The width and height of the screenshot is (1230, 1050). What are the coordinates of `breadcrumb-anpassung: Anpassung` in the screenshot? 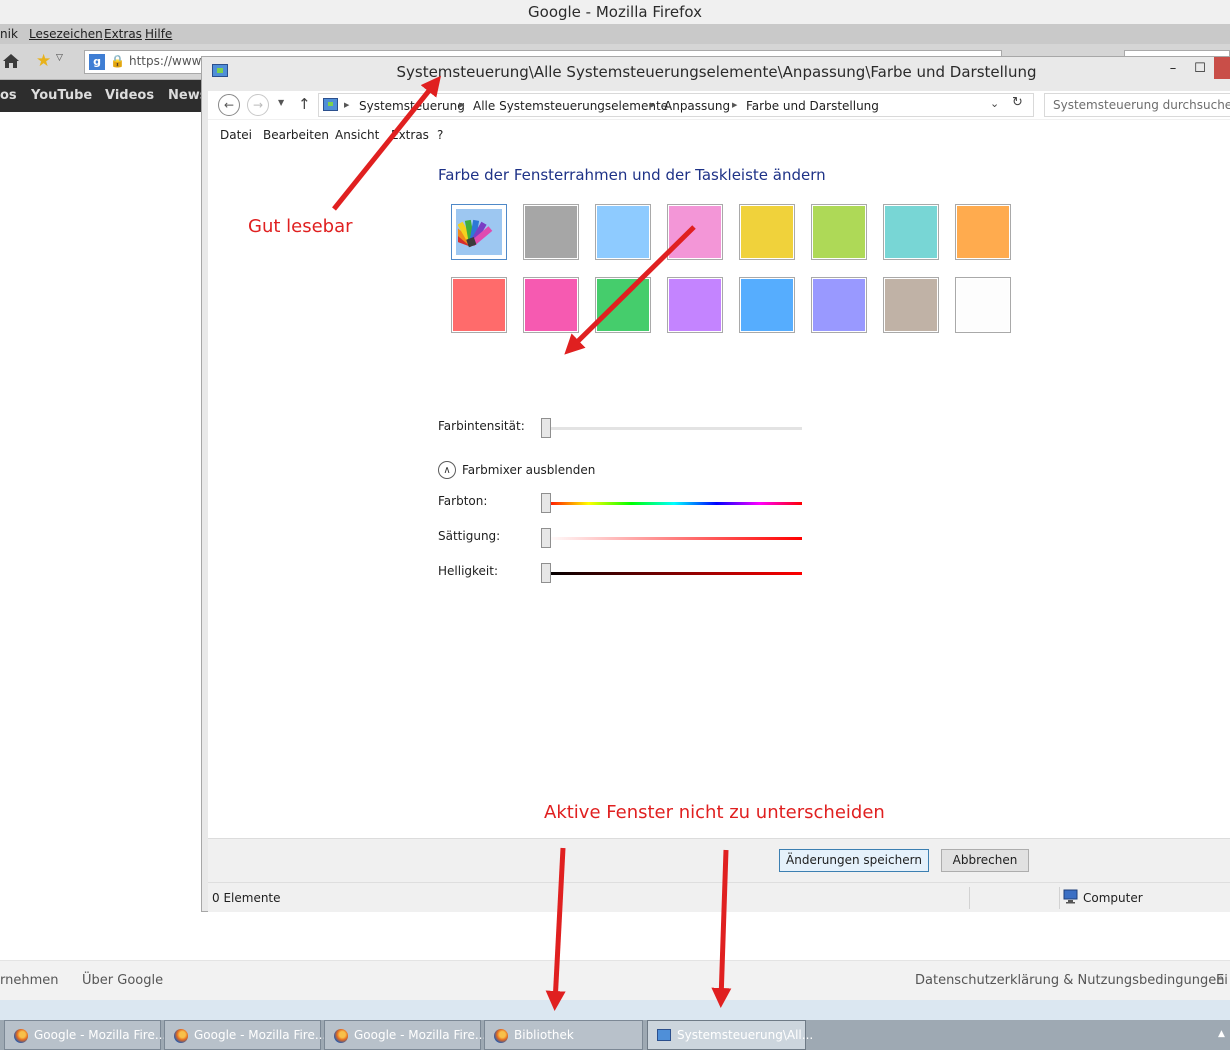 It's located at (697, 106).